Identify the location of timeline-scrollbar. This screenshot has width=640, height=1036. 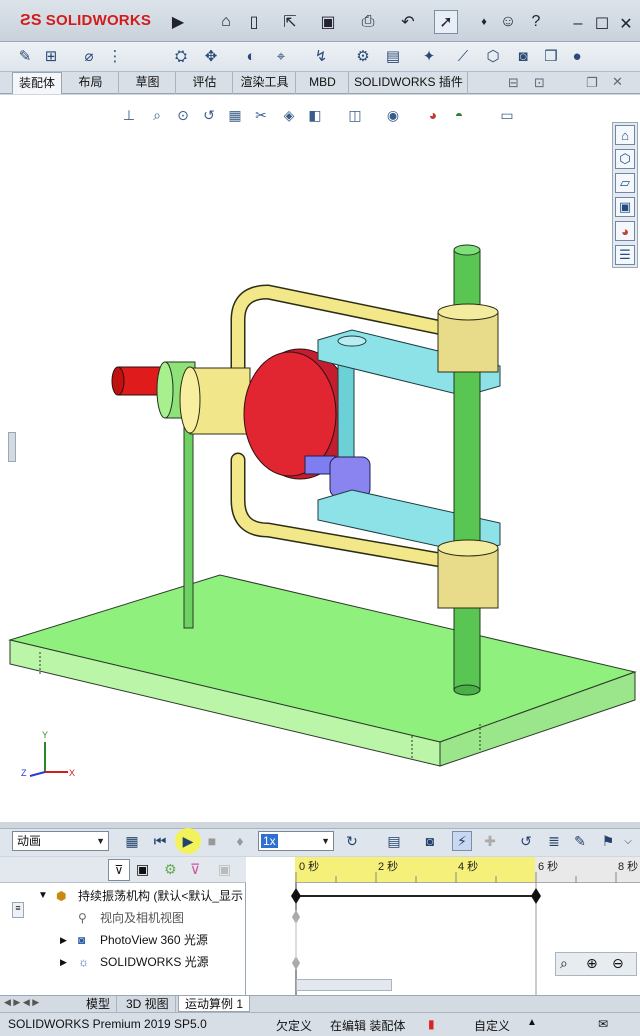
(344, 985).